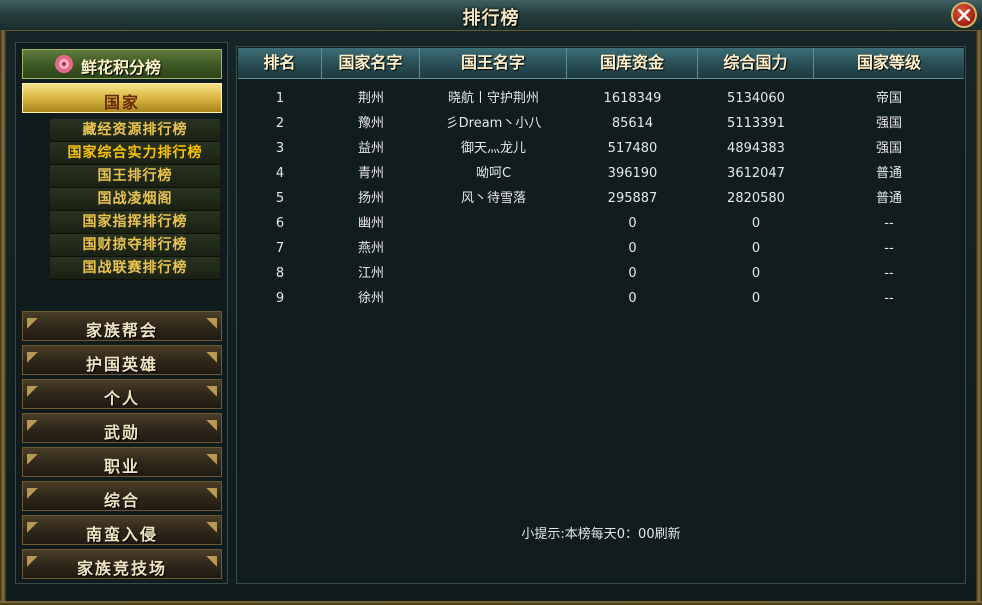  I want to click on category-family-guild-button: ◤ 家族帮会 ◥, so click(122, 326).